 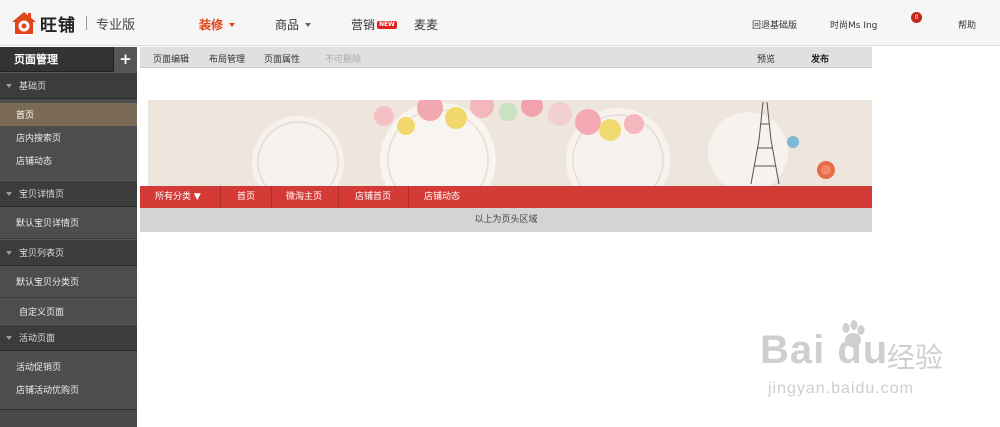 I want to click on nav-maimai: 麦麦, so click(x=426, y=24).